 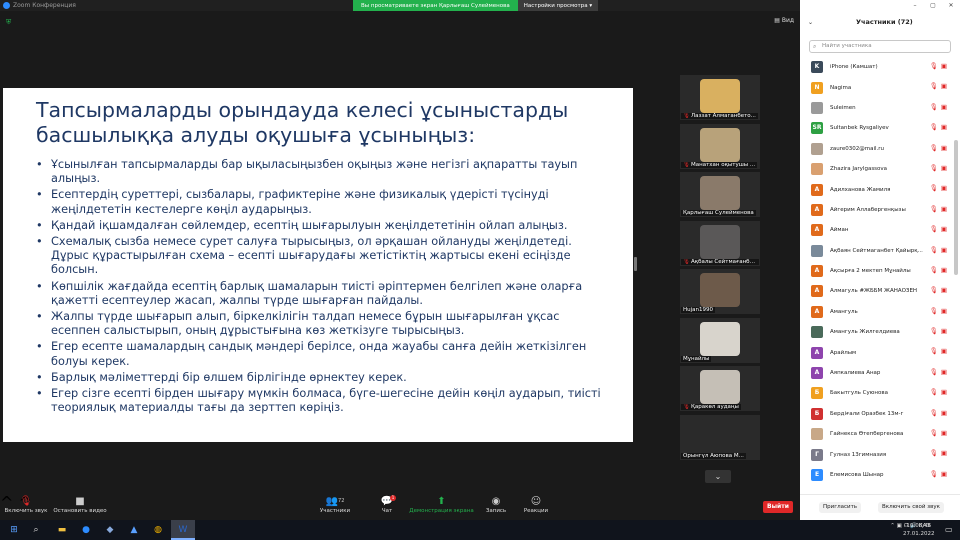 What do you see at coordinates (36, 530) in the screenshot?
I see `search-icon: ⌕` at bounding box center [36, 530].